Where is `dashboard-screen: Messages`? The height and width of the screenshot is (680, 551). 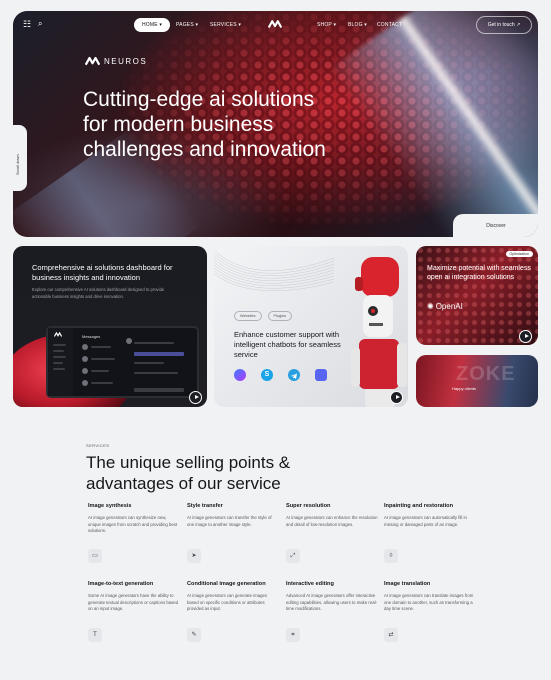
dashboard-screen: Messages is located at coordinates (122, 362).